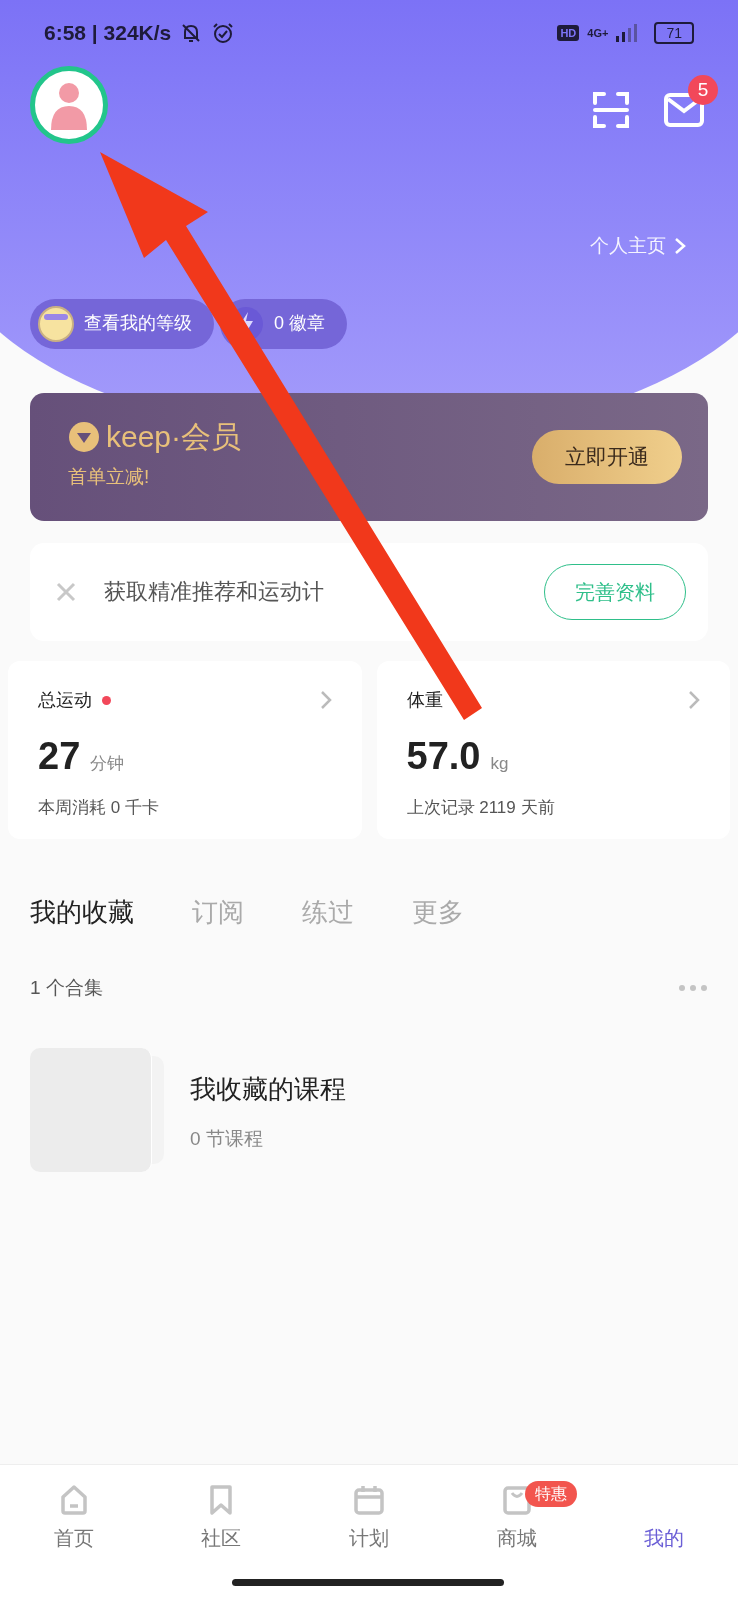  Describe the element at coordinates (424, 700) in the screenshot. I see `stat-title: 体重` at that location.